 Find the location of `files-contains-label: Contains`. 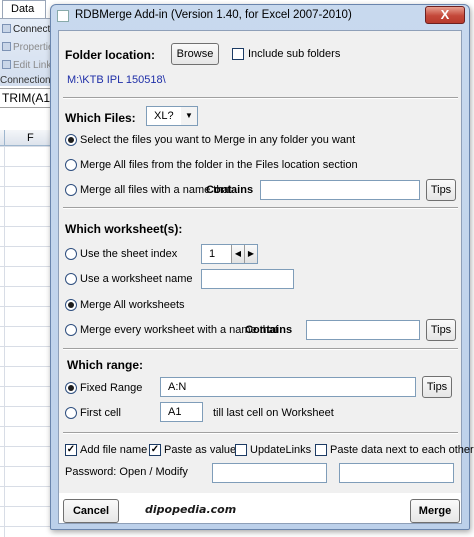

files-contains-label: Contains is located at coordinates (230, 190).